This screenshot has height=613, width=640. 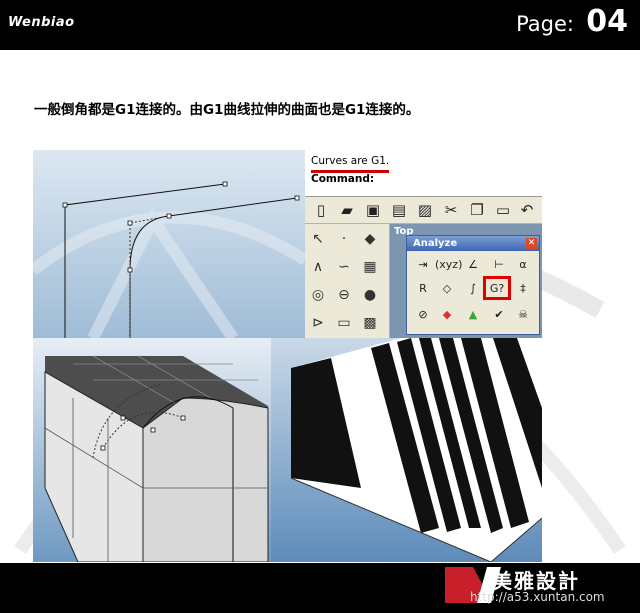 What do you see at coordinates (373, 210) in the screenshot?
I see `save-icon: ▣` at bounding box center [373, 210].